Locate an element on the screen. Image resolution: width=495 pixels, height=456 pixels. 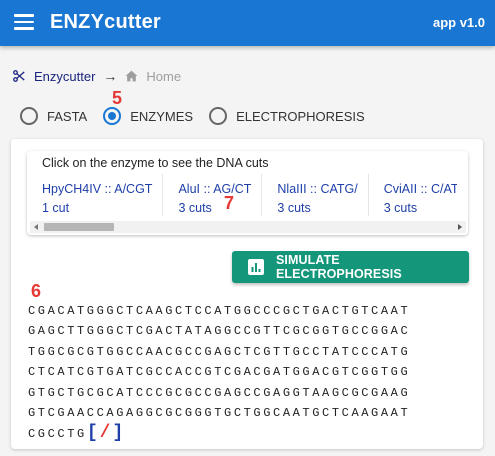
radio-label: ELECTROPHORESIS is located at coordinates (300, 116).